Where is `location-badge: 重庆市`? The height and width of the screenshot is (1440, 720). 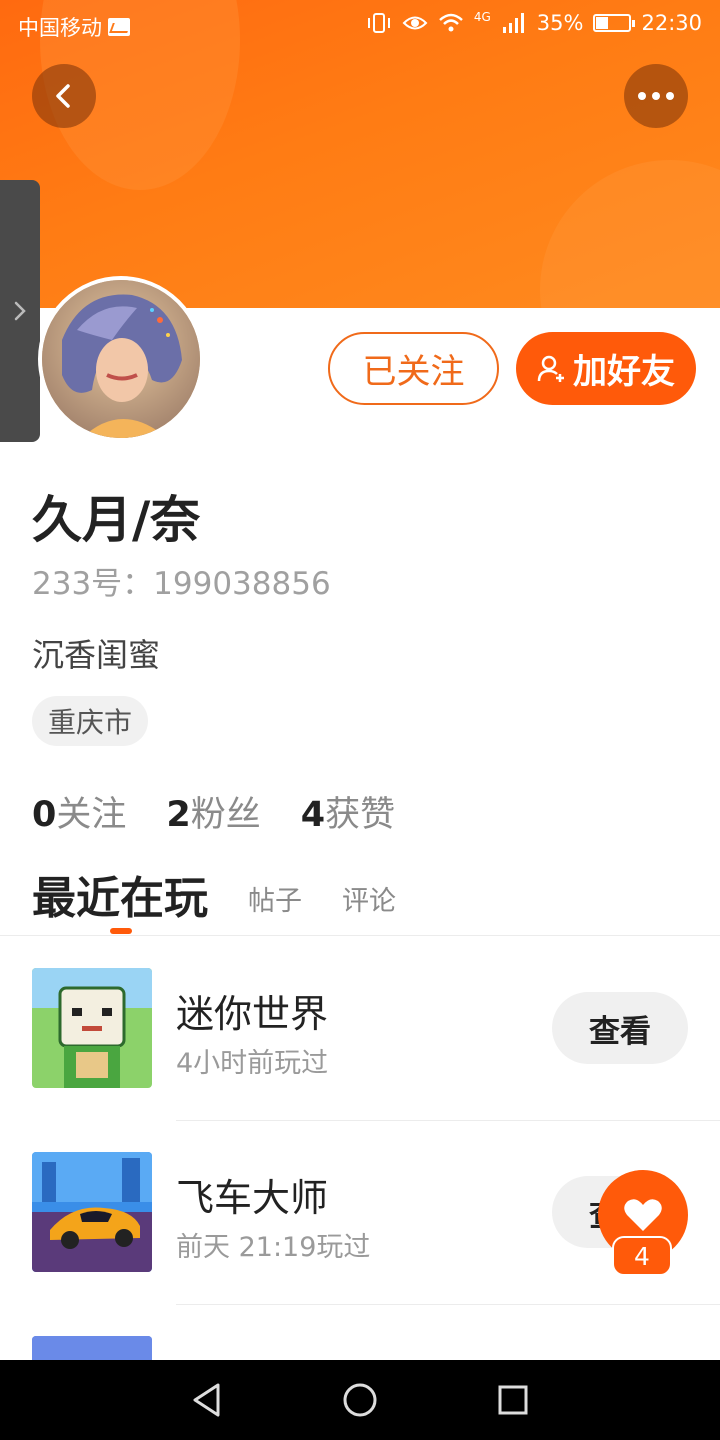
location-badge: 重庆市 is located at coordinates (90, 721).